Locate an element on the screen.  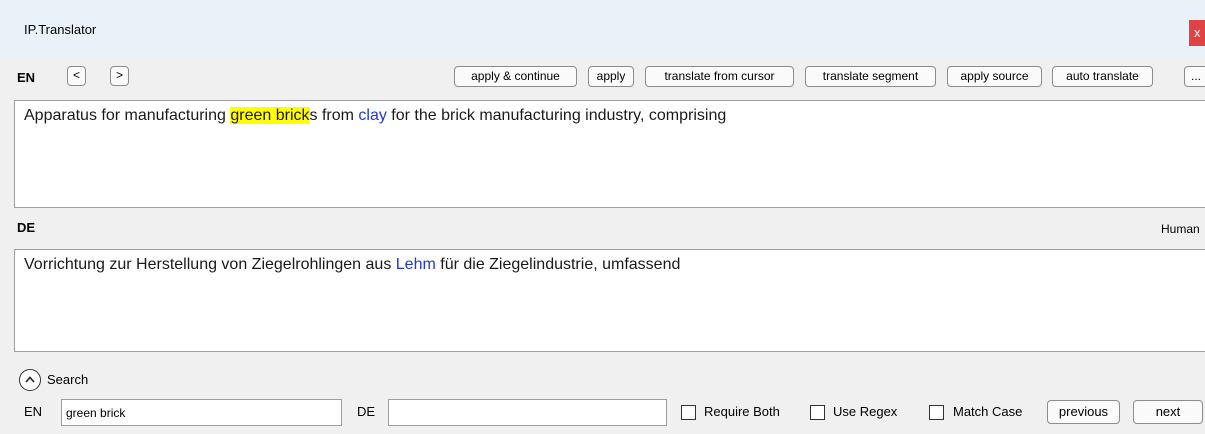
apply-source-button: apply source is located at coordinates (994, 76).